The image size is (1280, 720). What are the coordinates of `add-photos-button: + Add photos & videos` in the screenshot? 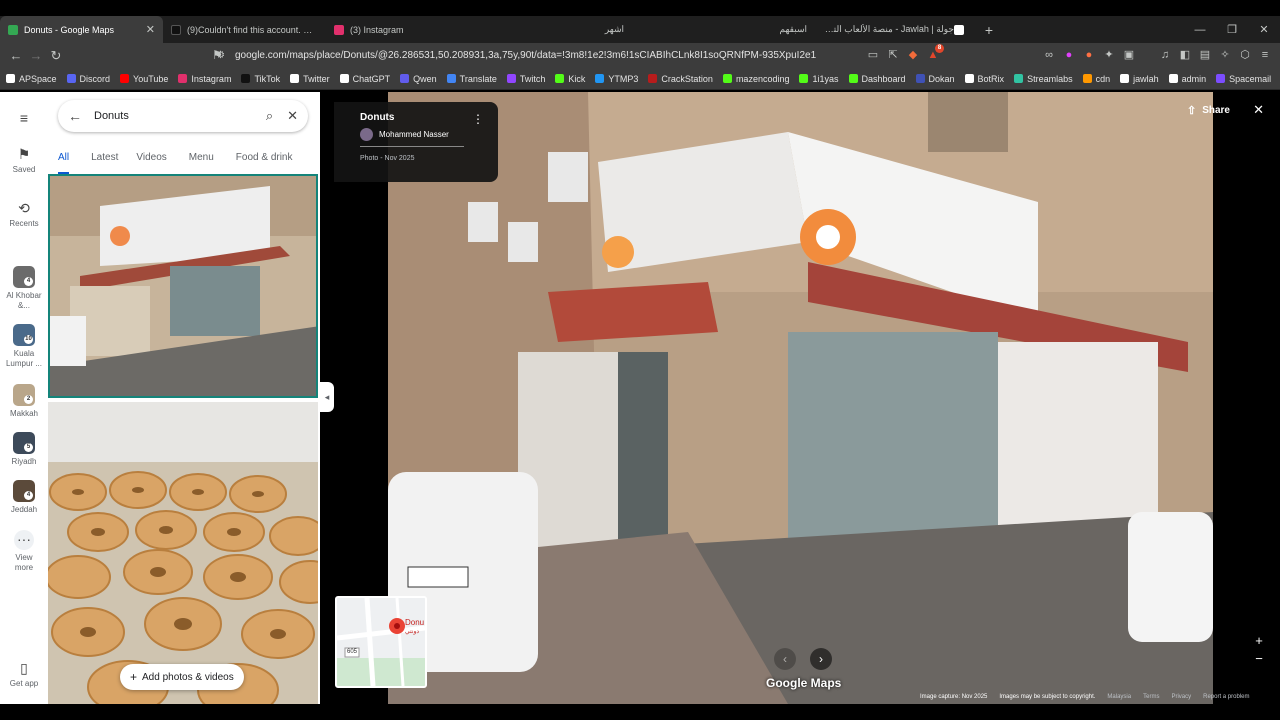 It's located at (182, 677).